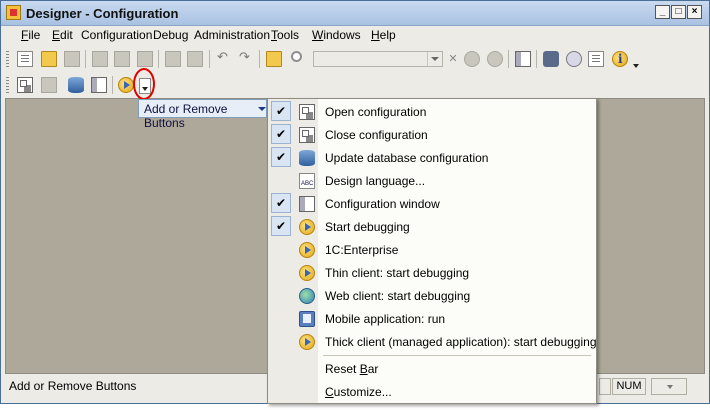 This screenshot has height=410, width=710. Describe the element at coordinates (145, 59) in the screenshot. I see `paste-icon` at that location.